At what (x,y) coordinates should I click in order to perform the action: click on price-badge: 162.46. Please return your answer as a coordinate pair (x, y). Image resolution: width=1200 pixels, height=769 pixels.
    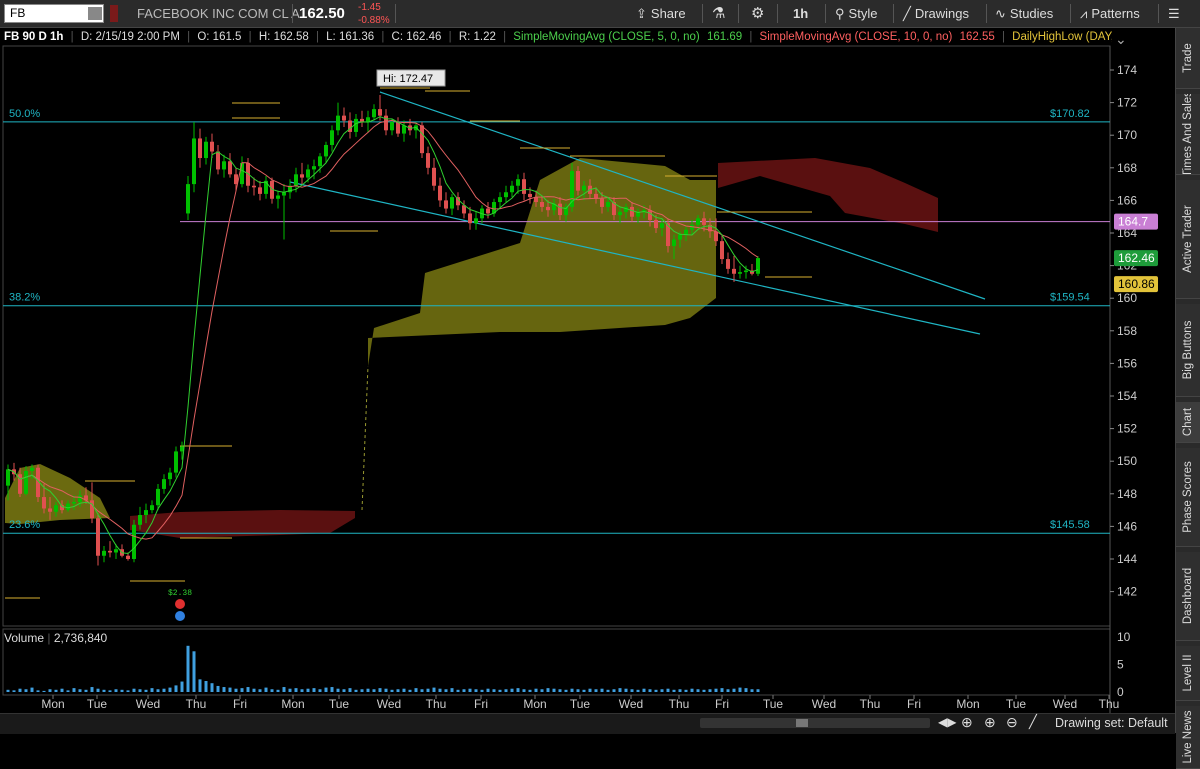
    Looking at the image, I should click on (1136, 258).